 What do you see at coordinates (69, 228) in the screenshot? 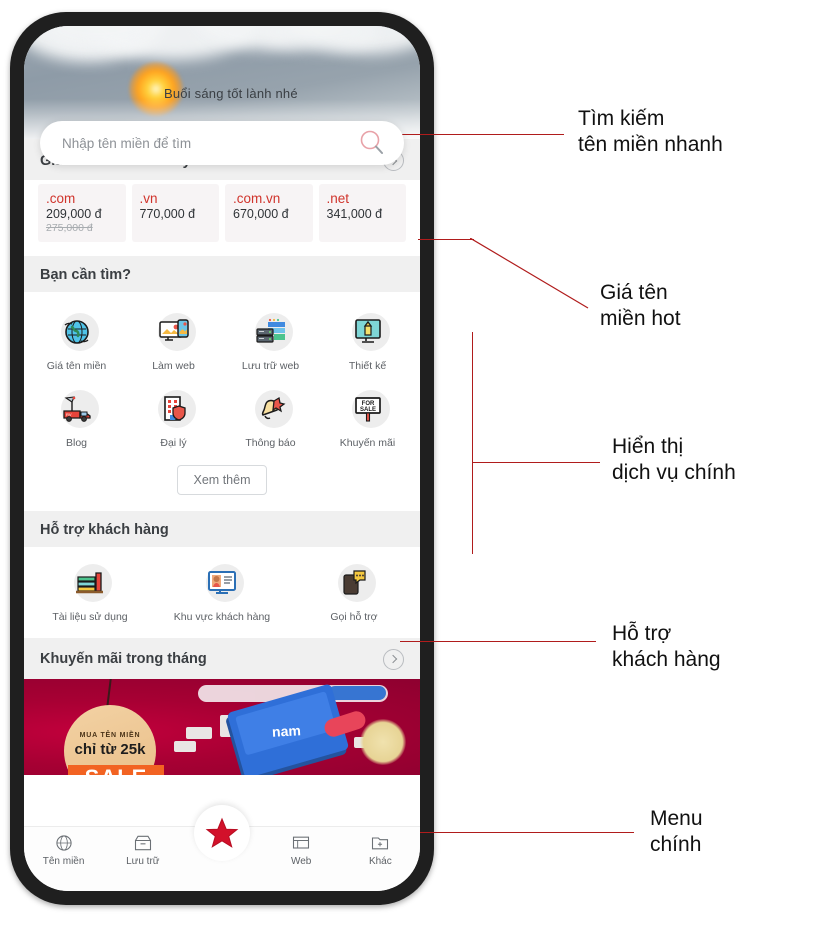
I see `old-price: 275,000 đ` at bounding box center [69, 228].